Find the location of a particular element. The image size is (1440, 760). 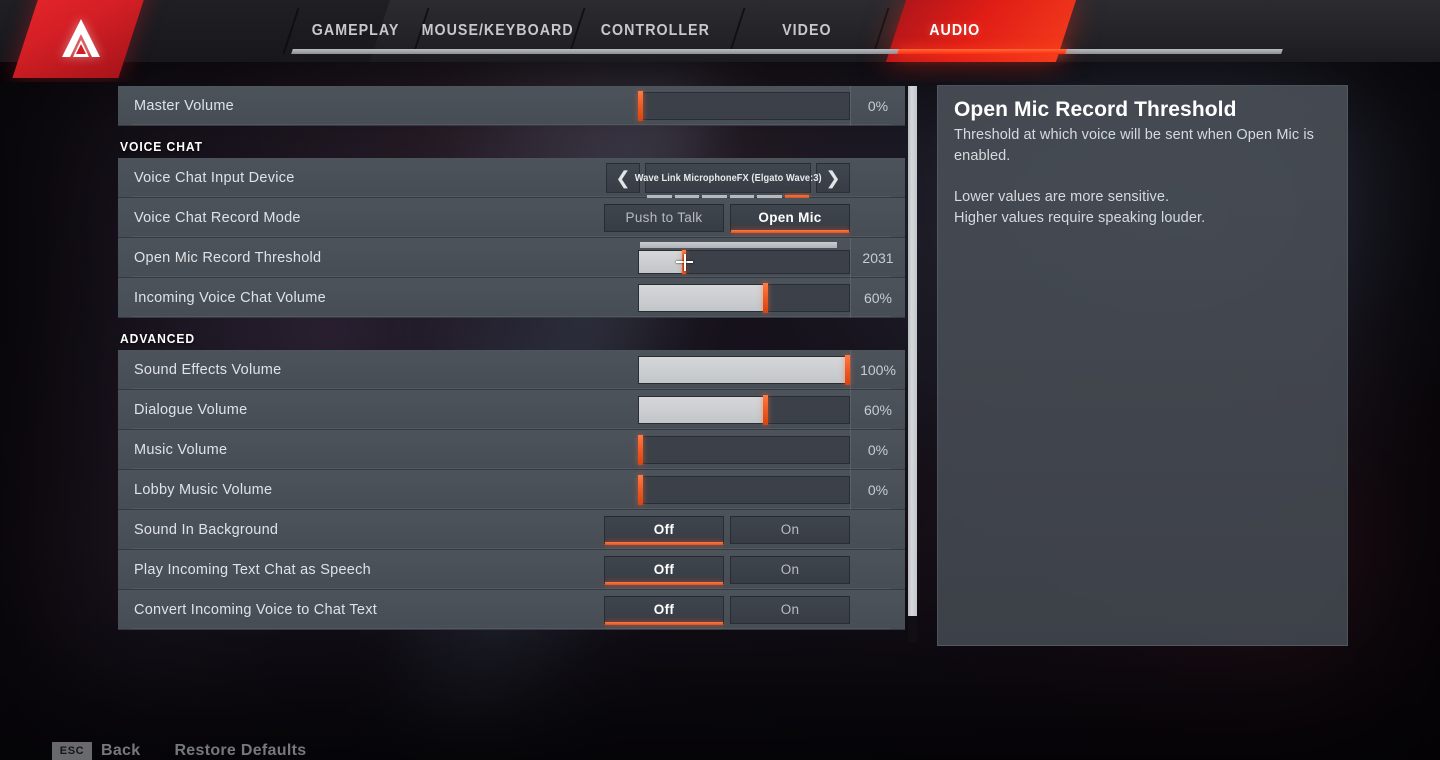

incoming-voice-chat-volume-slider is located at coordinates (744, 298).